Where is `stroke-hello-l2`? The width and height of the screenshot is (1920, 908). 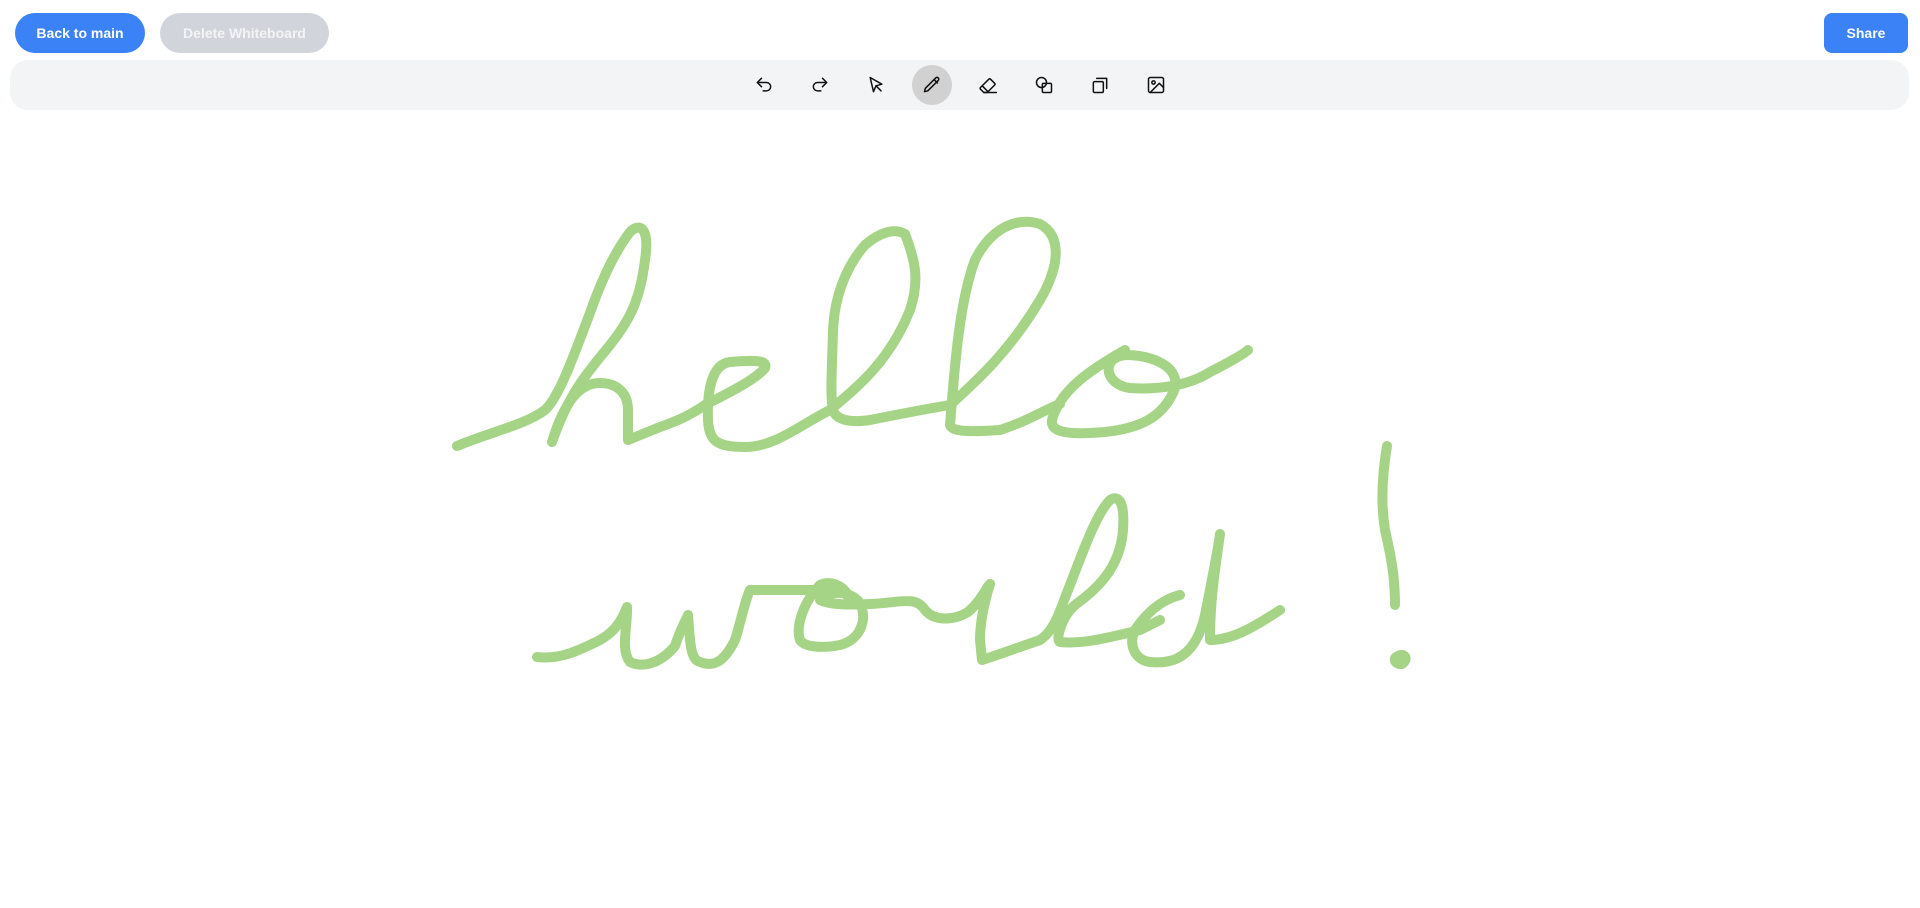 stroke-hello-l2 is located at coordinates (1005, 326).